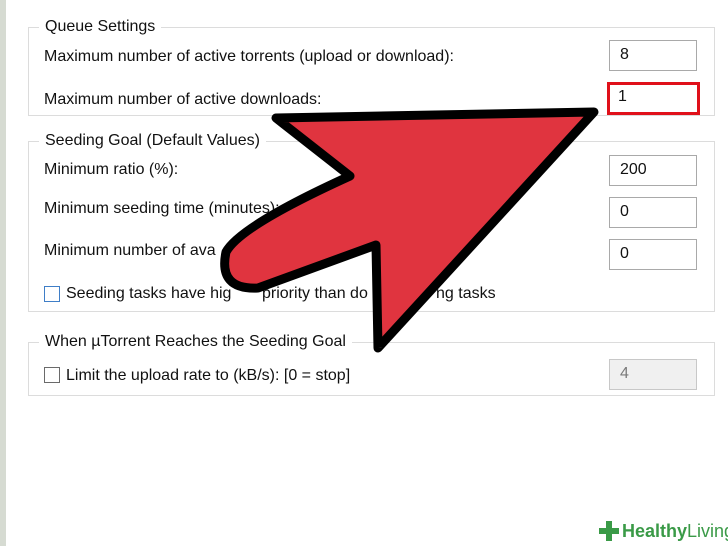  Describe the element at coordinates (653, 212) in the screenshot. I see `min-seeding-time-input: 0` at that location.